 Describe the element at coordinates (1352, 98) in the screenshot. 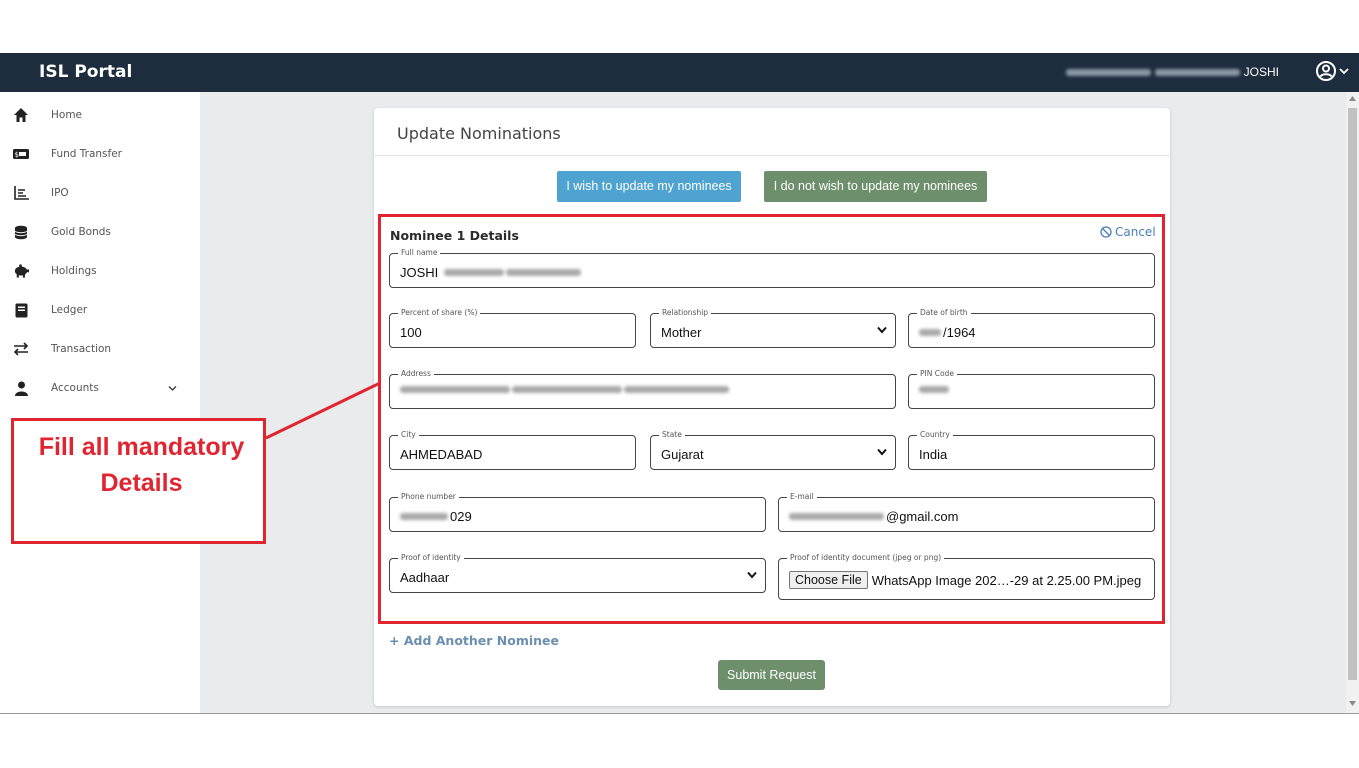

I see `scroll-up-arrow-icon` at that location.